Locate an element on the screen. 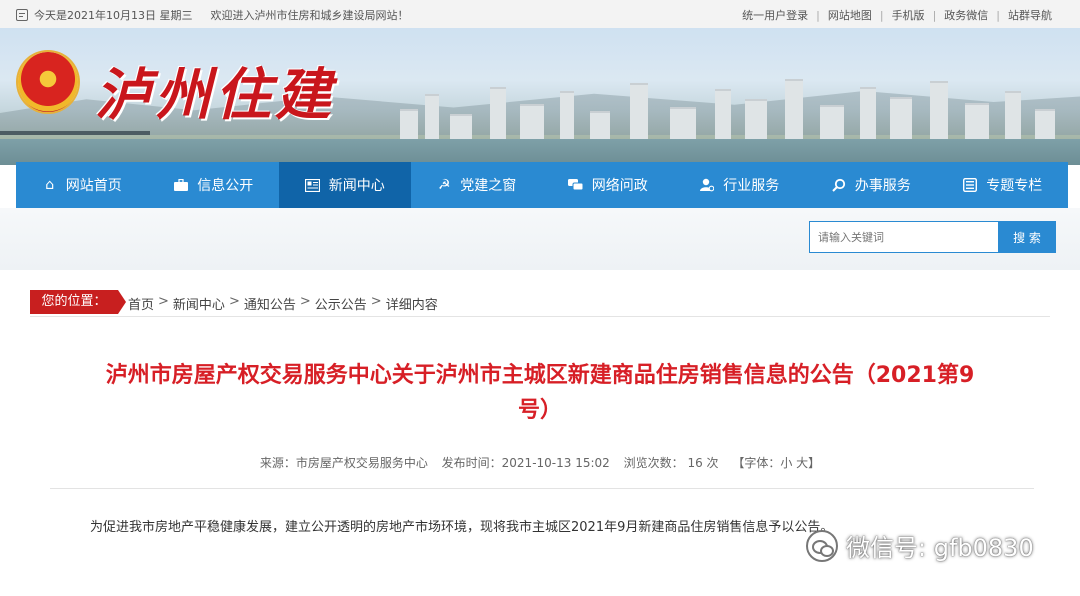 Image resolution: width=1080 pixels, height=596 pixels. search-icon is located at coordinates (839, 185).